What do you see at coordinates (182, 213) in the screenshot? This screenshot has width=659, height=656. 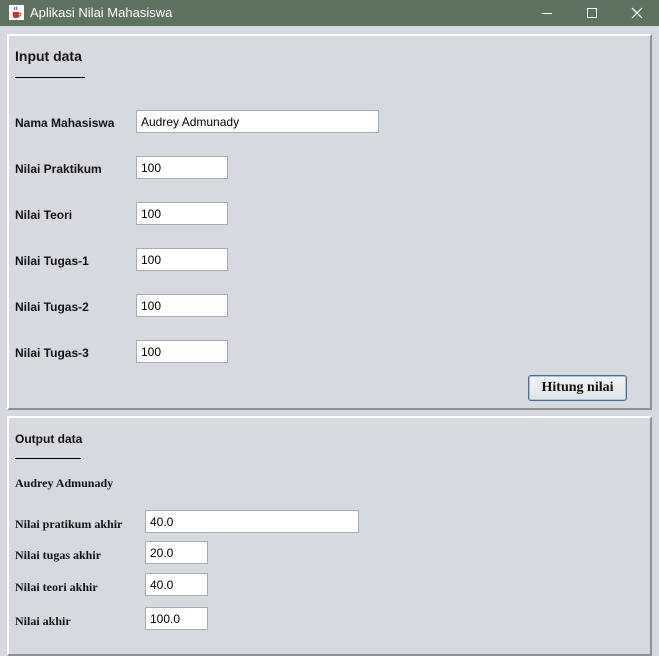 I see `nilai-teori-input: 100` at bounding box center [182, 213].